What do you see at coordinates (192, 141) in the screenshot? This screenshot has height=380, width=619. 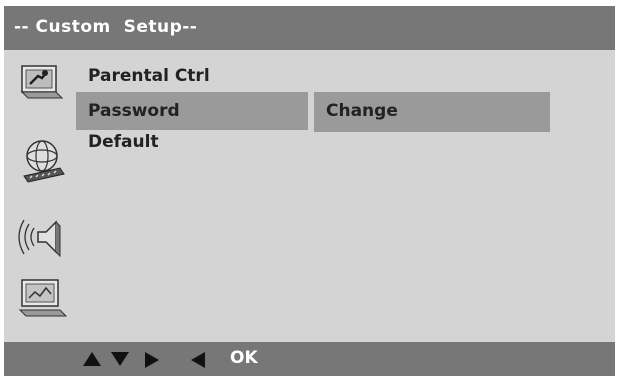 I see `menu-item-default: Default` at bounding box center [192, 141].